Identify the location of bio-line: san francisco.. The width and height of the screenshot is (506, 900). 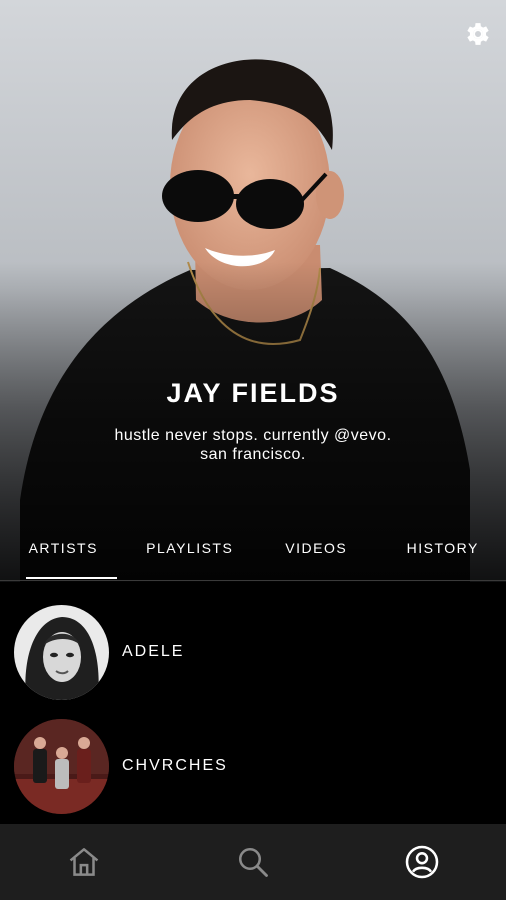
(253, 454).